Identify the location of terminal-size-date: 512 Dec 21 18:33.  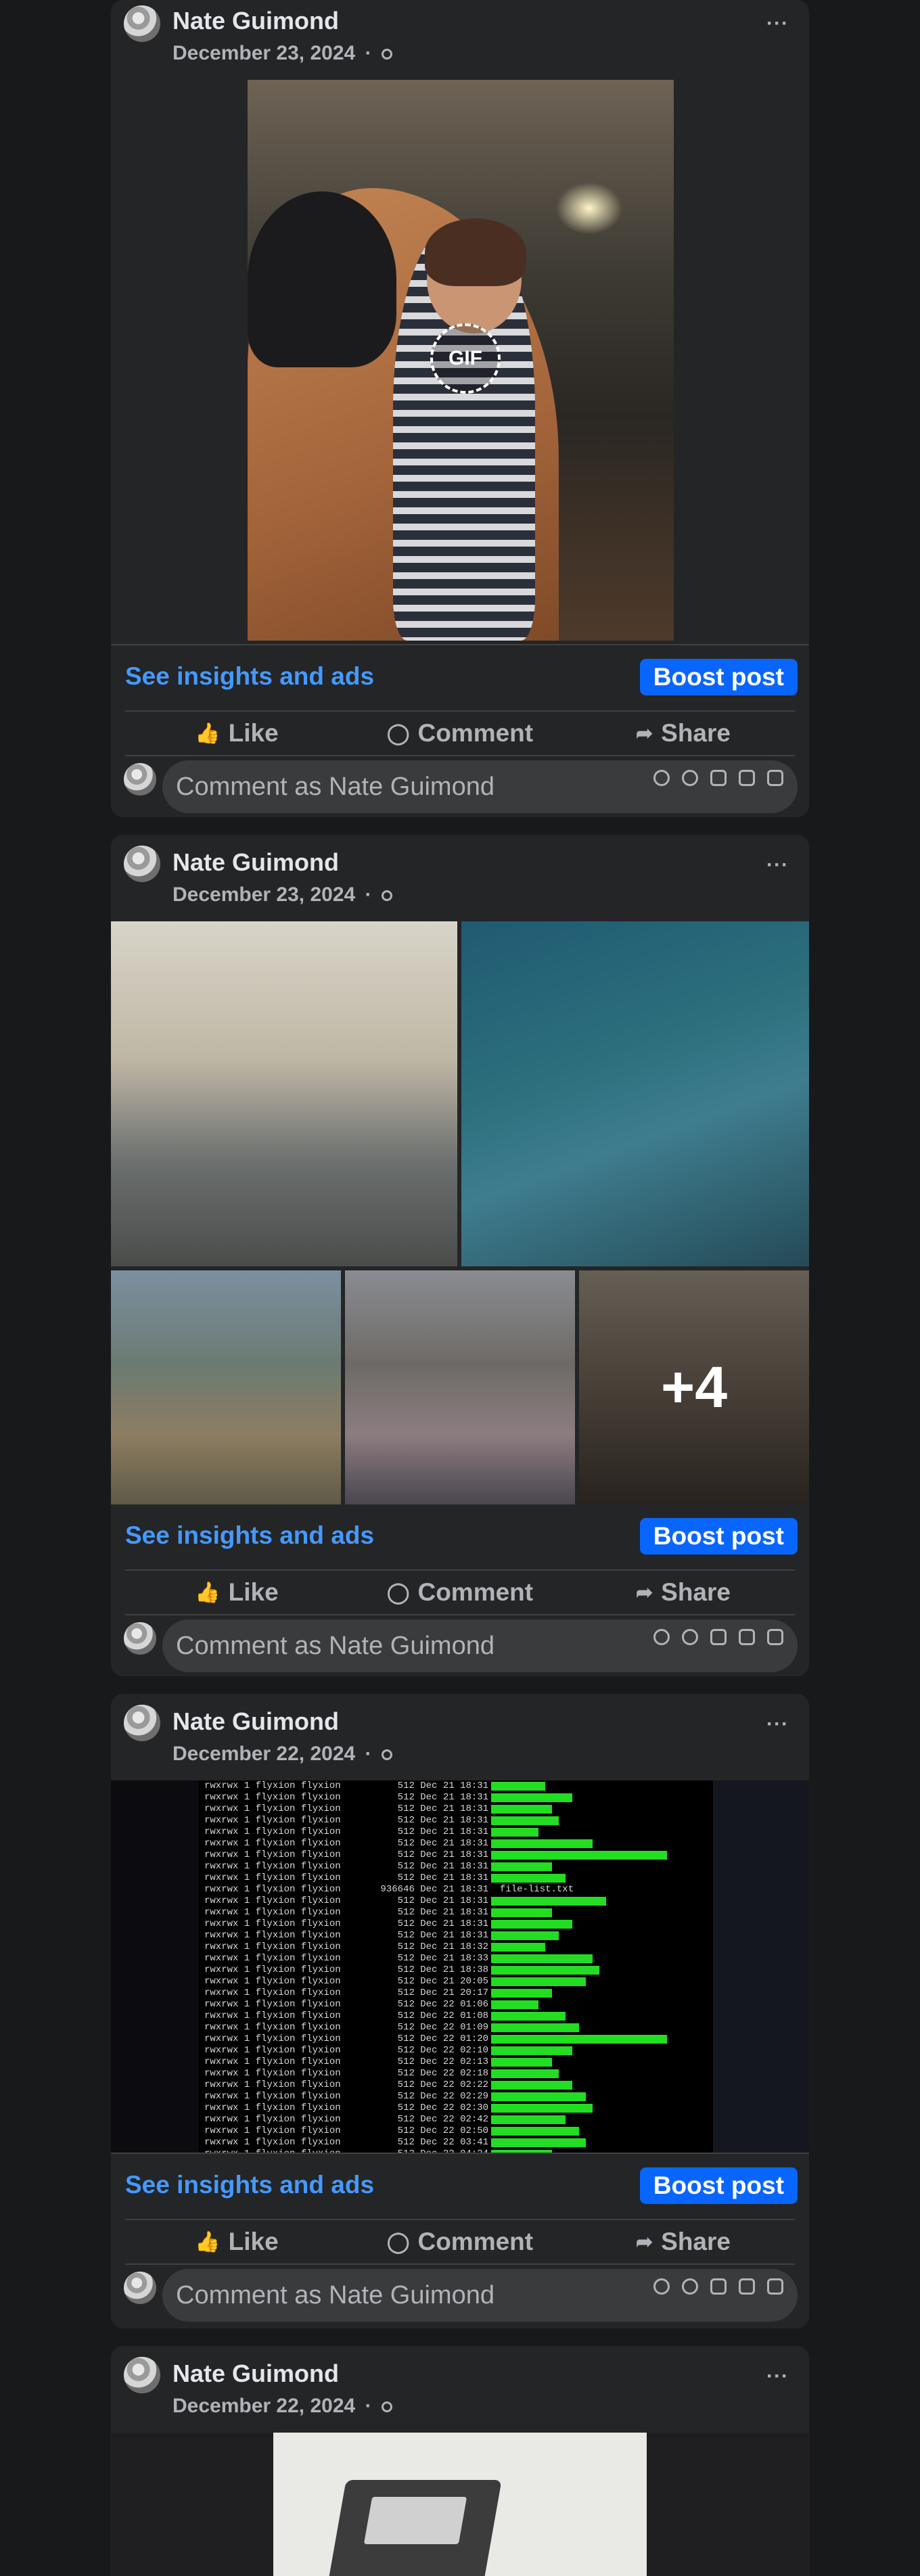
(437, 1958).